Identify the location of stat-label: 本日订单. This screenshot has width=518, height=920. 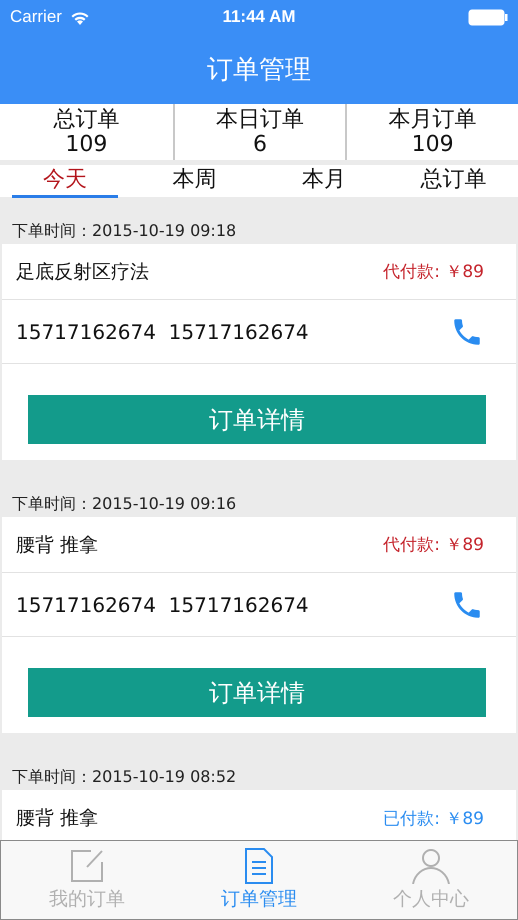
(260, 120).